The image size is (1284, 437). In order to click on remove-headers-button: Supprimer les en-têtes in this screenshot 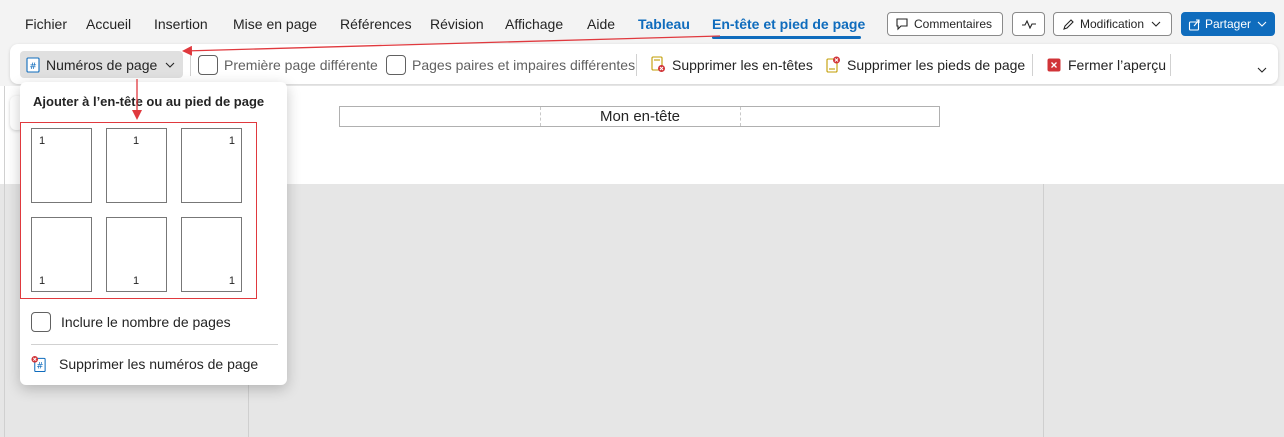, I will do `click(731, 64)`.